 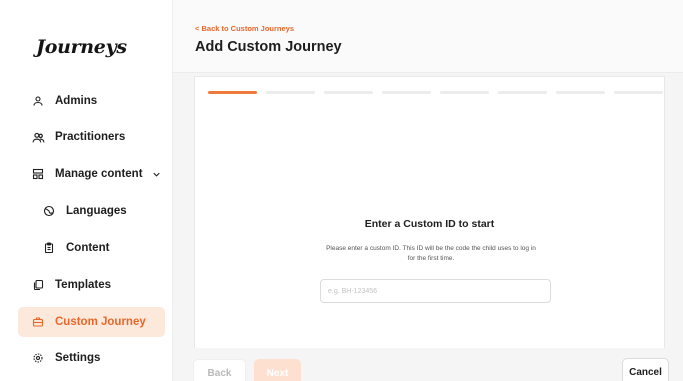 I want to click on sidebar-item-label: Custom Journey, so click(x=100, y=322).